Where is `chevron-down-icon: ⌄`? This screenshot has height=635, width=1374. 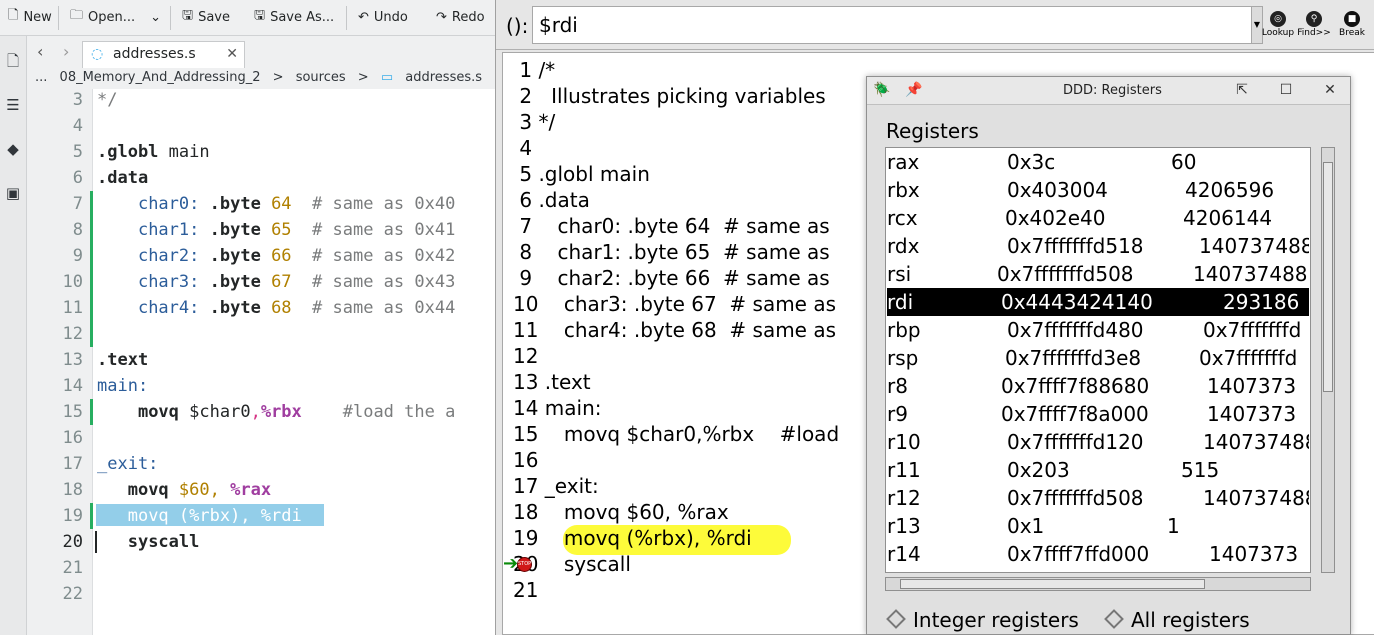
chevron-down-icon: ⌄ is located at coordinates (155, 17).